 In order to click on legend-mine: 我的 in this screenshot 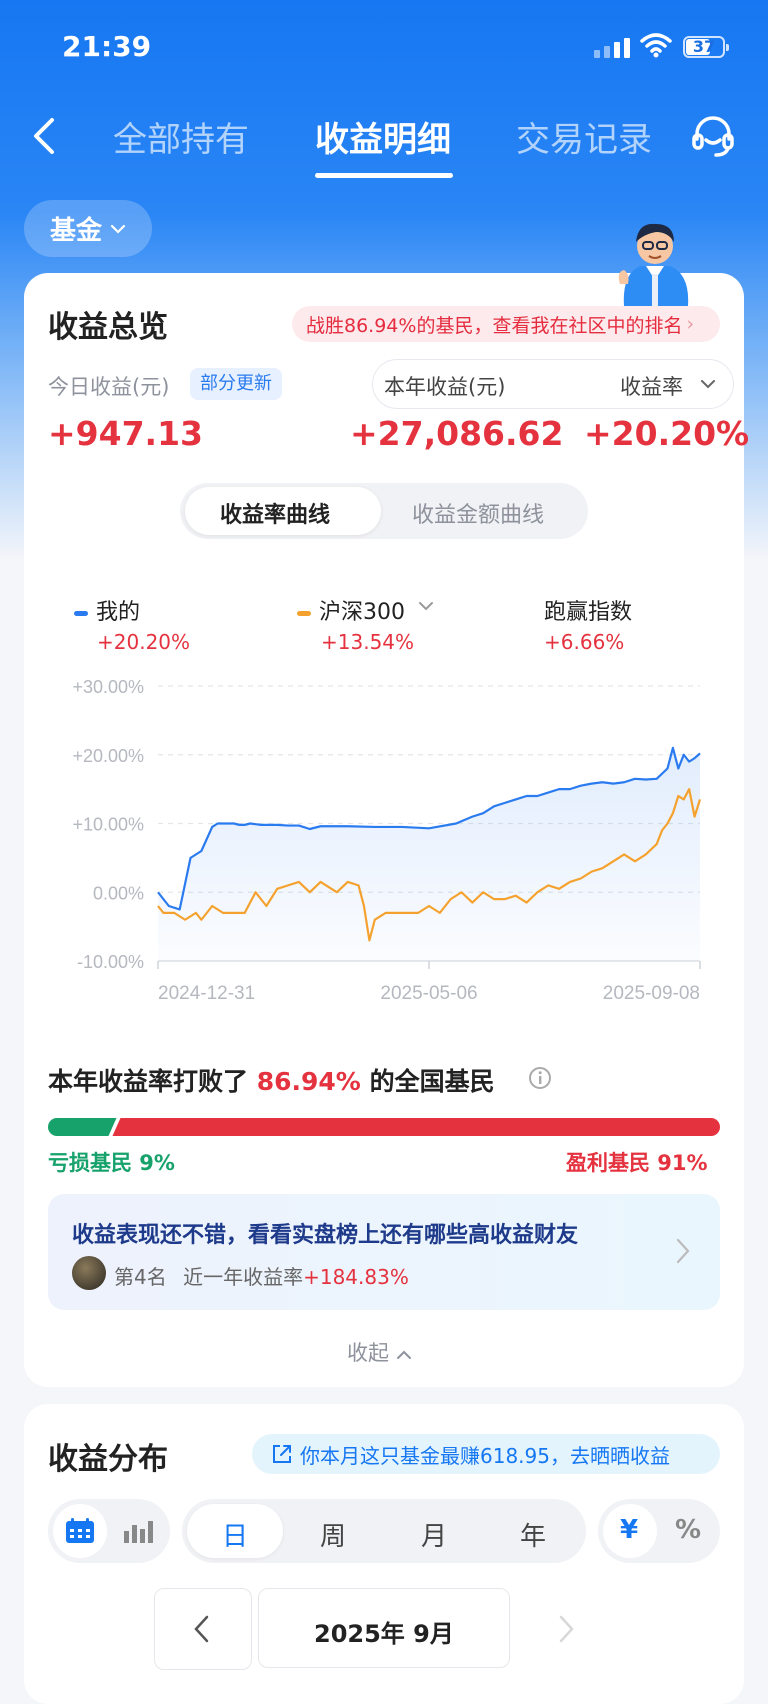, I will do `click(107, 610)`.